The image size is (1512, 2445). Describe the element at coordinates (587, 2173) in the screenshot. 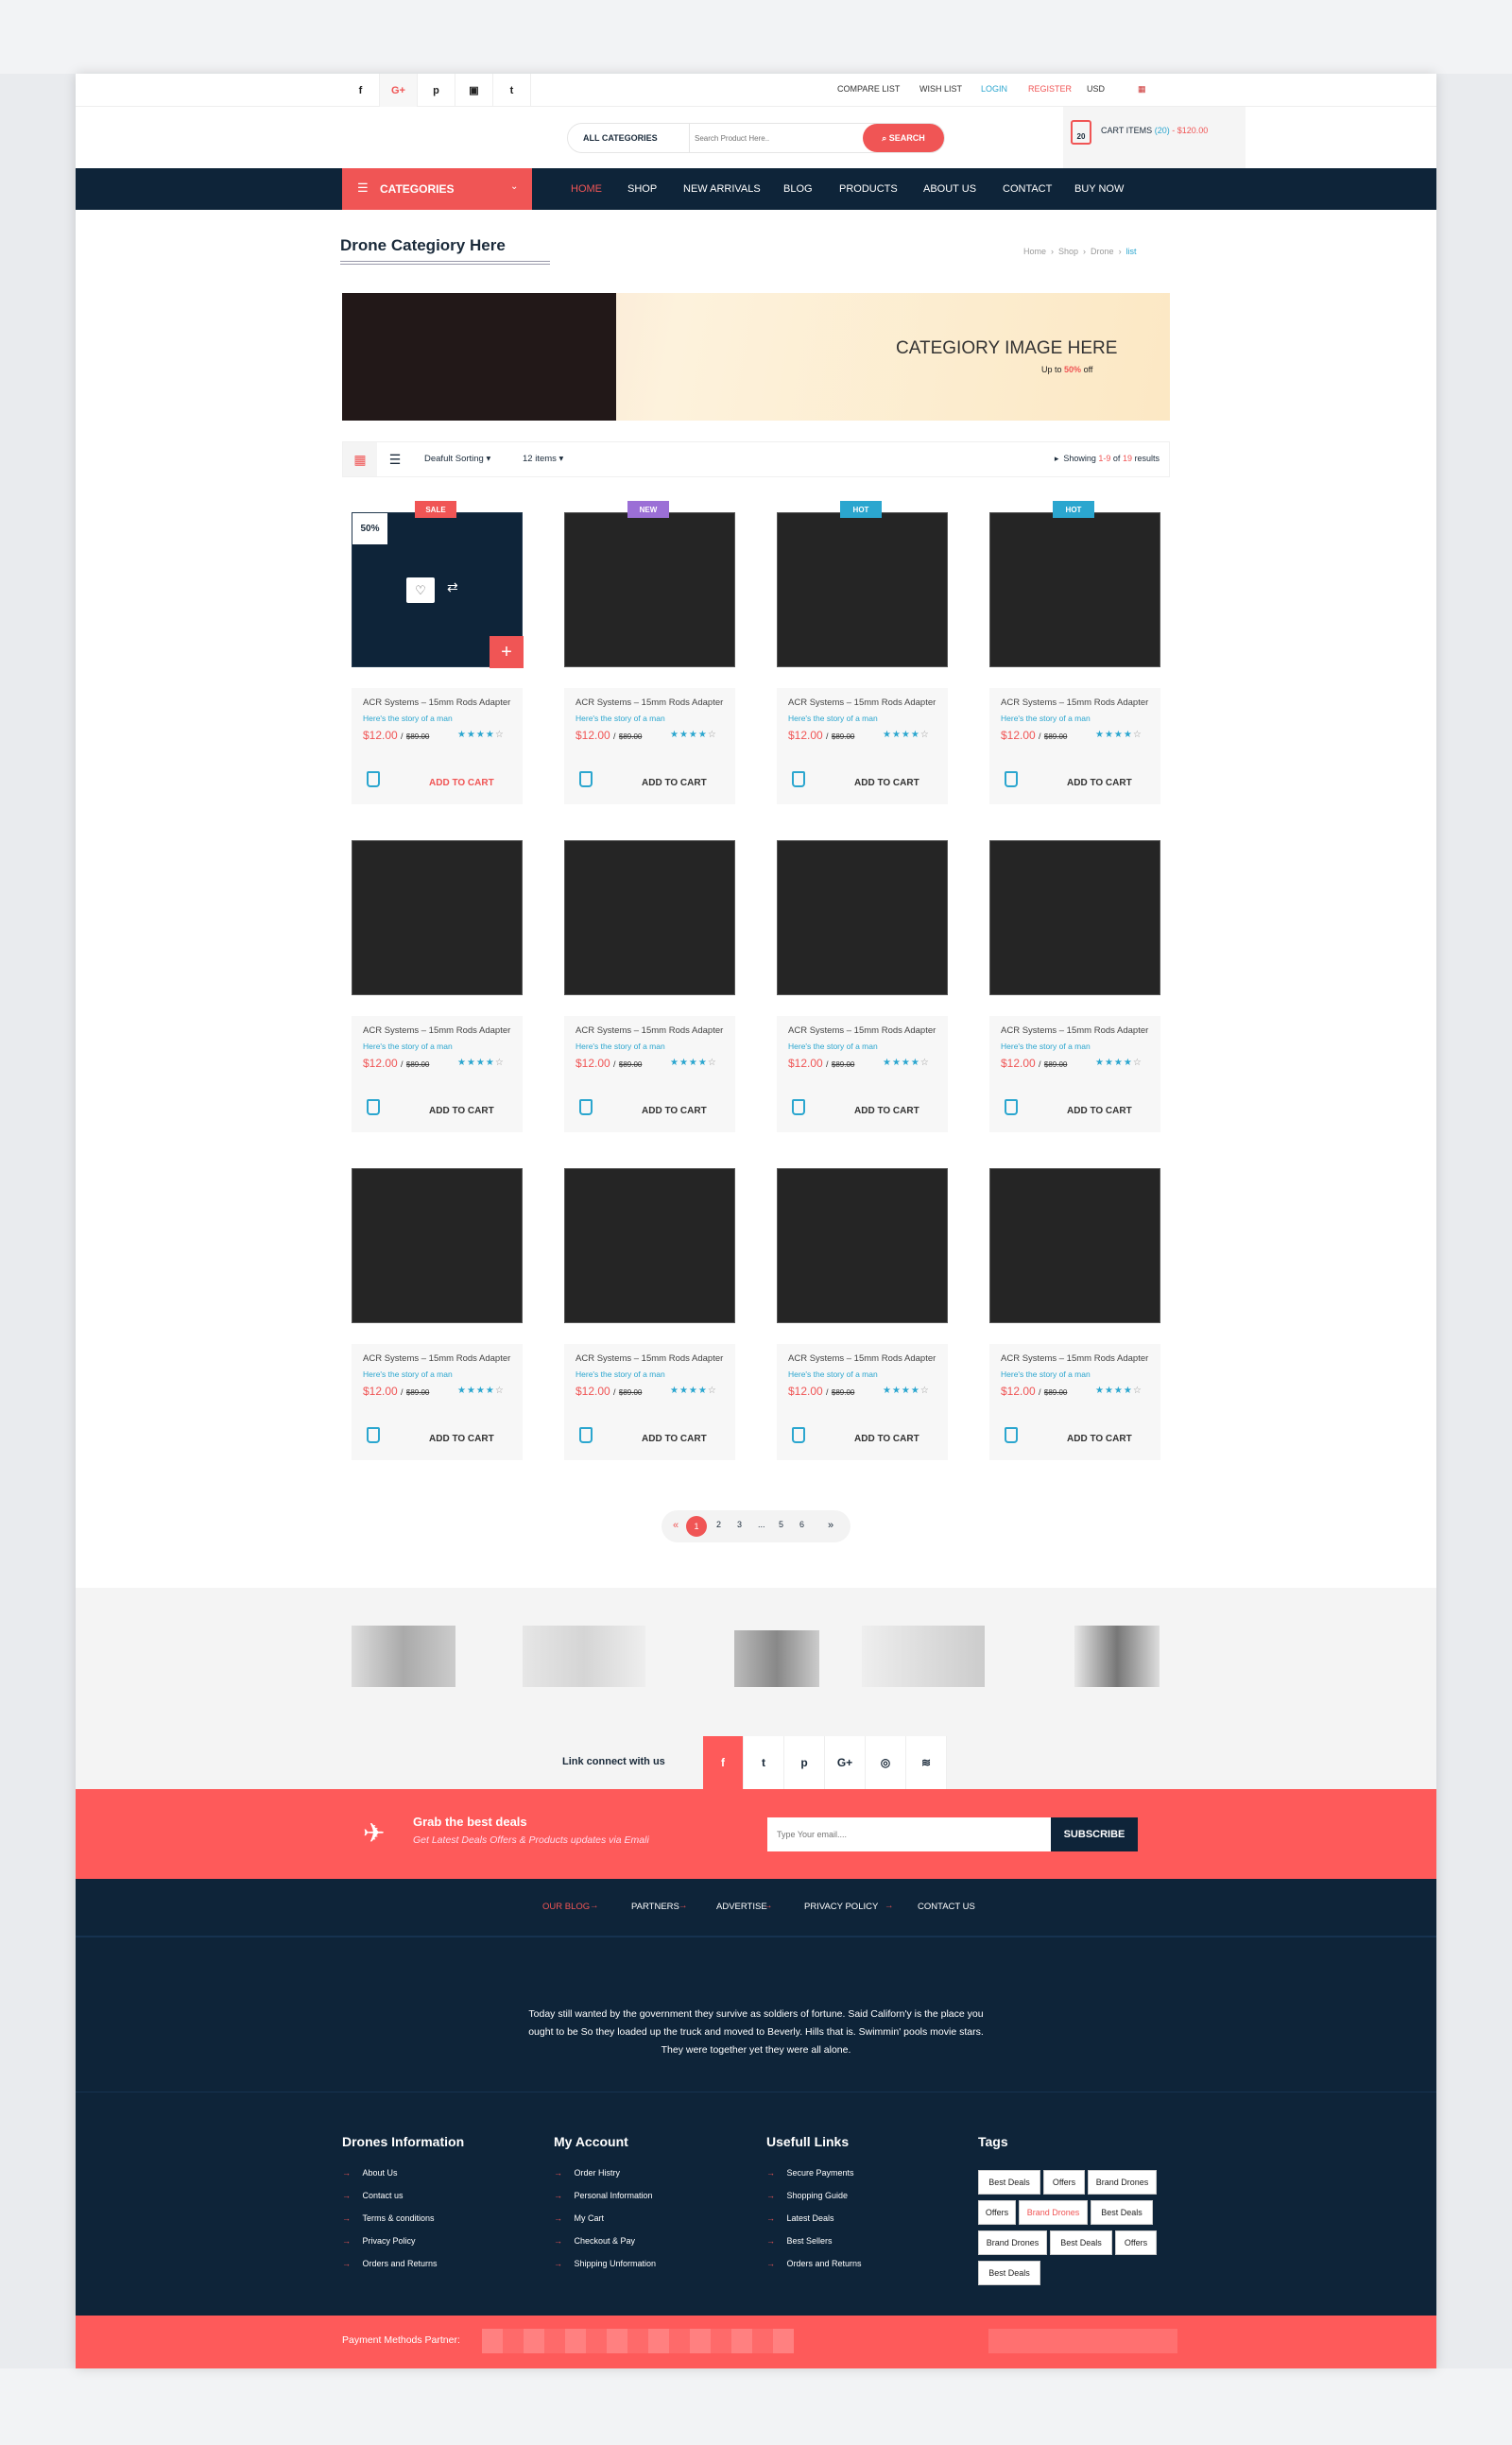

I see `footer-column-link: Order Histry` at that location.